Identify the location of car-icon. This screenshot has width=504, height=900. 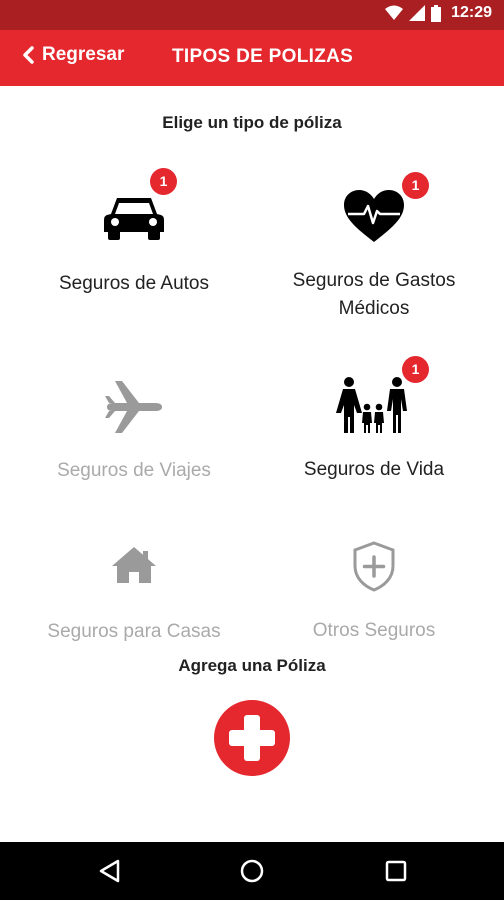
(134, 219).